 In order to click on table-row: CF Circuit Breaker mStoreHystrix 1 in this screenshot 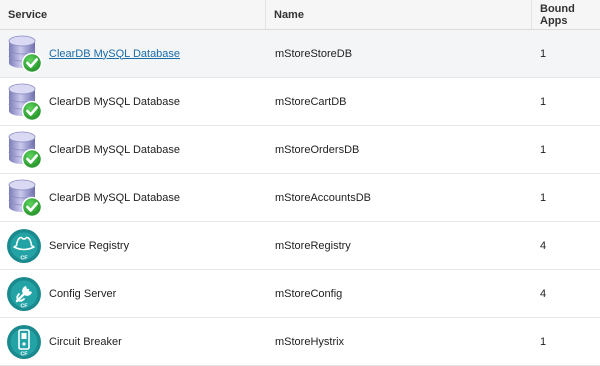, I will do `click(300, 342)`.